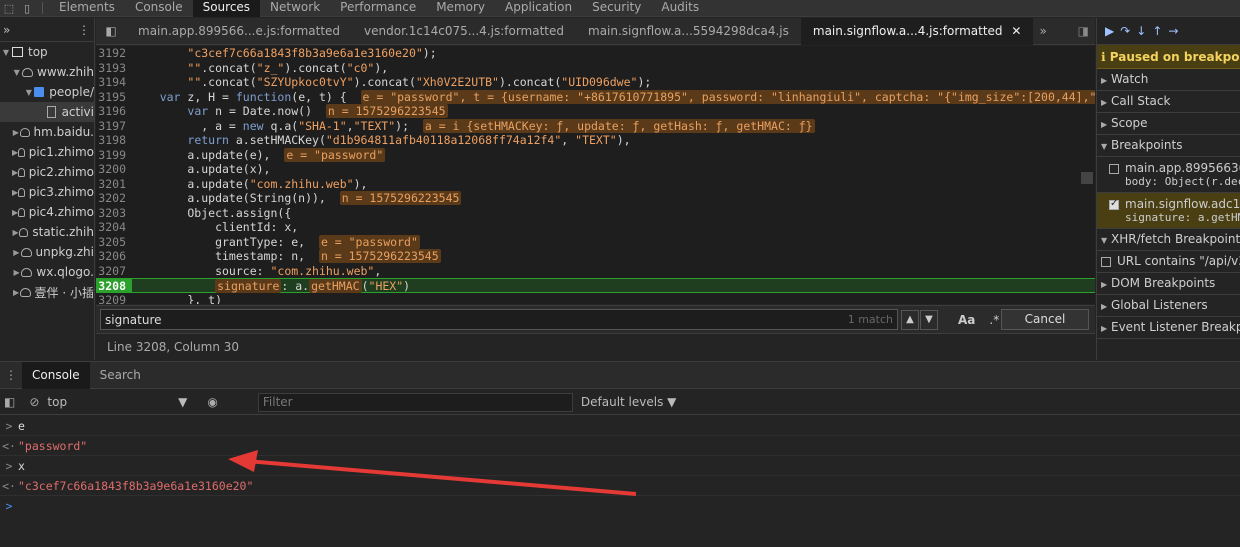 The height and width of the screenshot is (547, 1240). I want to click on tree-item: activi, so click(47, 112).